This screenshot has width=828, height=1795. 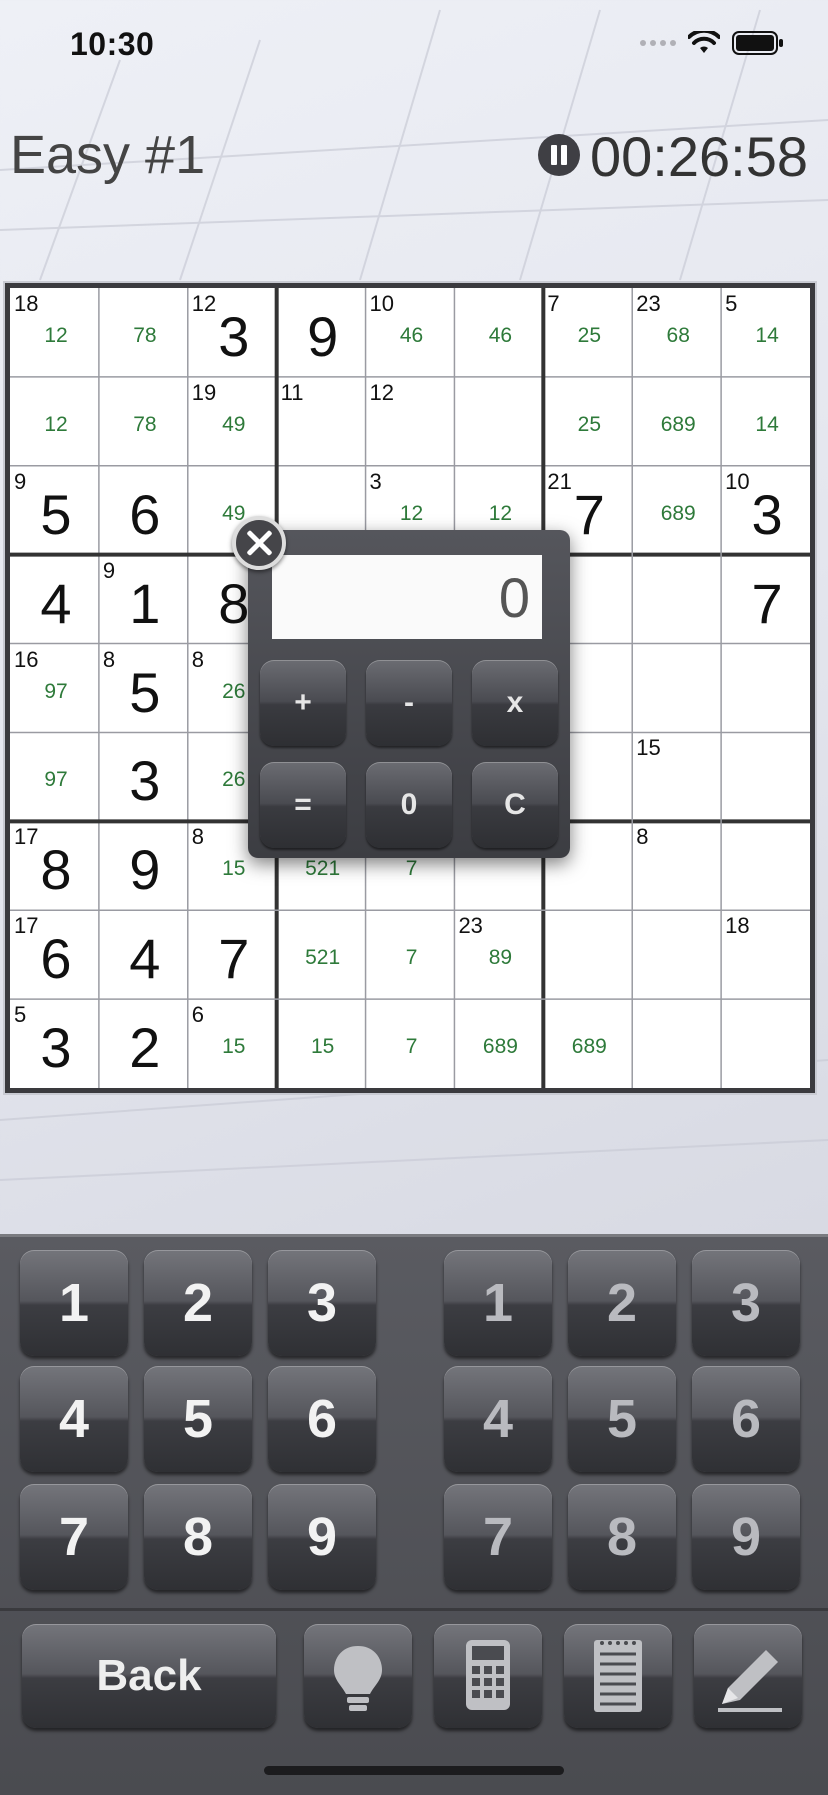 I want to click on board-cell: 17 6, so click(x=56, y=956).